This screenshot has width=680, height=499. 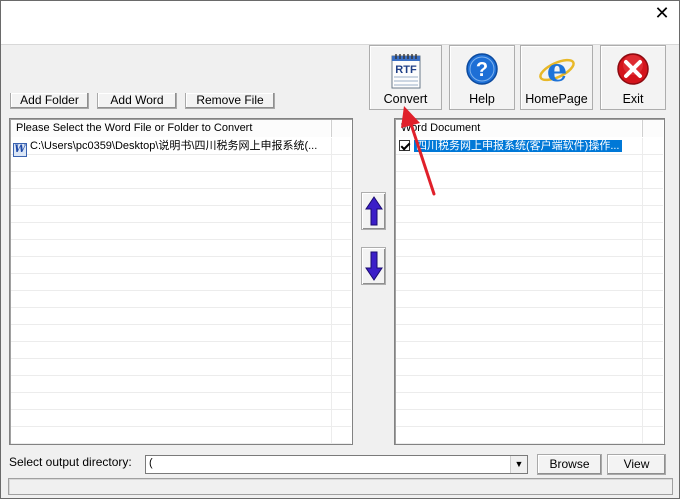 What do you see at coordinates (336, 464) in the screenshot?
I see `output-directory-combo: ( ▼` at bounding box center [336, 464].